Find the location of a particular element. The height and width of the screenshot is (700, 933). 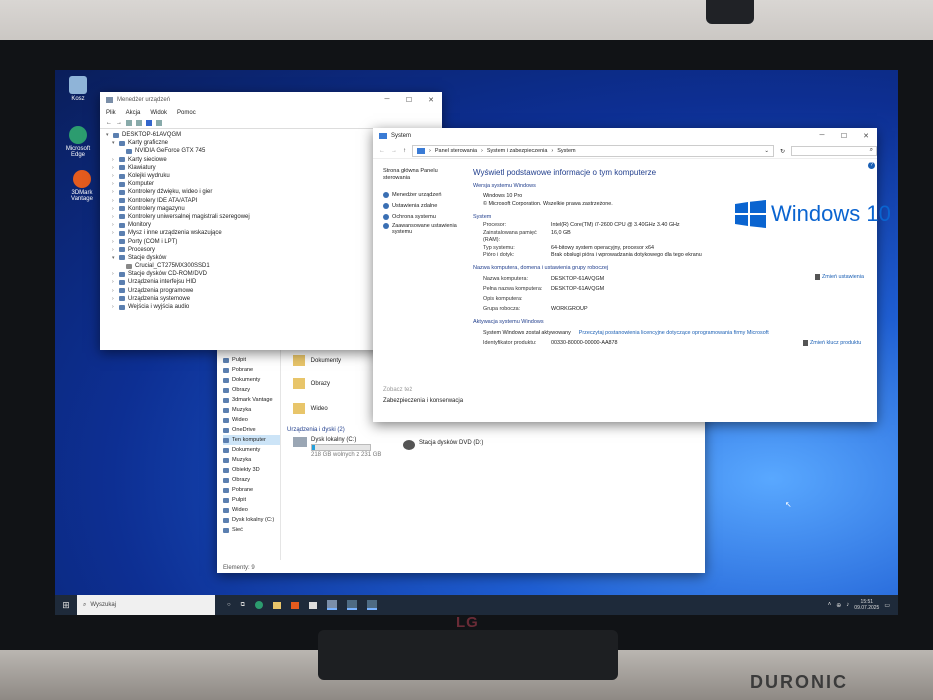

folder-item: Obrazy is located at coordinates (311, 383).